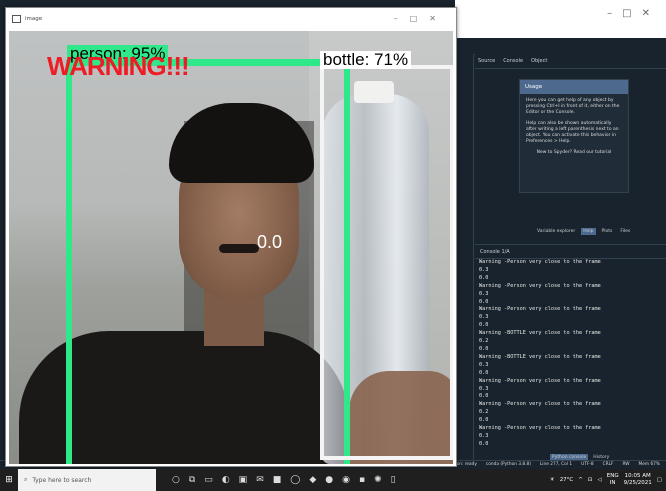 The width and height of the screenshot is (666, 491). Describe the element at coordinates (606, 480) in the screenshot. I see `system-tray: ☀ 27°C ^ ⊡ ◁ ENG IN 10:05 AM 9/25/2021 ▢` at that location.